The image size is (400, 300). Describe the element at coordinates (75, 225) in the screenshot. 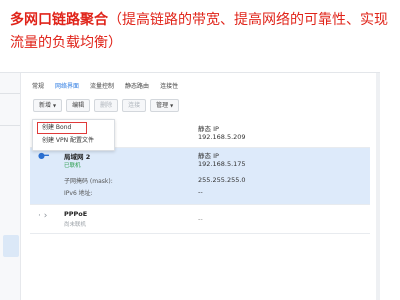

I see `network-status: 尚未联机` at that location.